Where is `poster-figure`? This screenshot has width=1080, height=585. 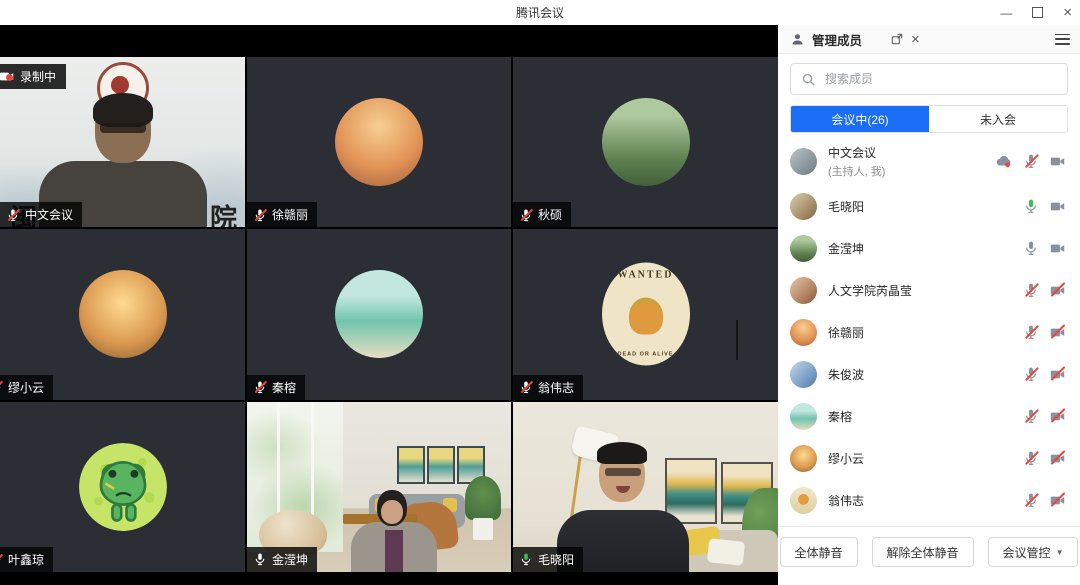 poster-figure is located at coordinates (645, 316).